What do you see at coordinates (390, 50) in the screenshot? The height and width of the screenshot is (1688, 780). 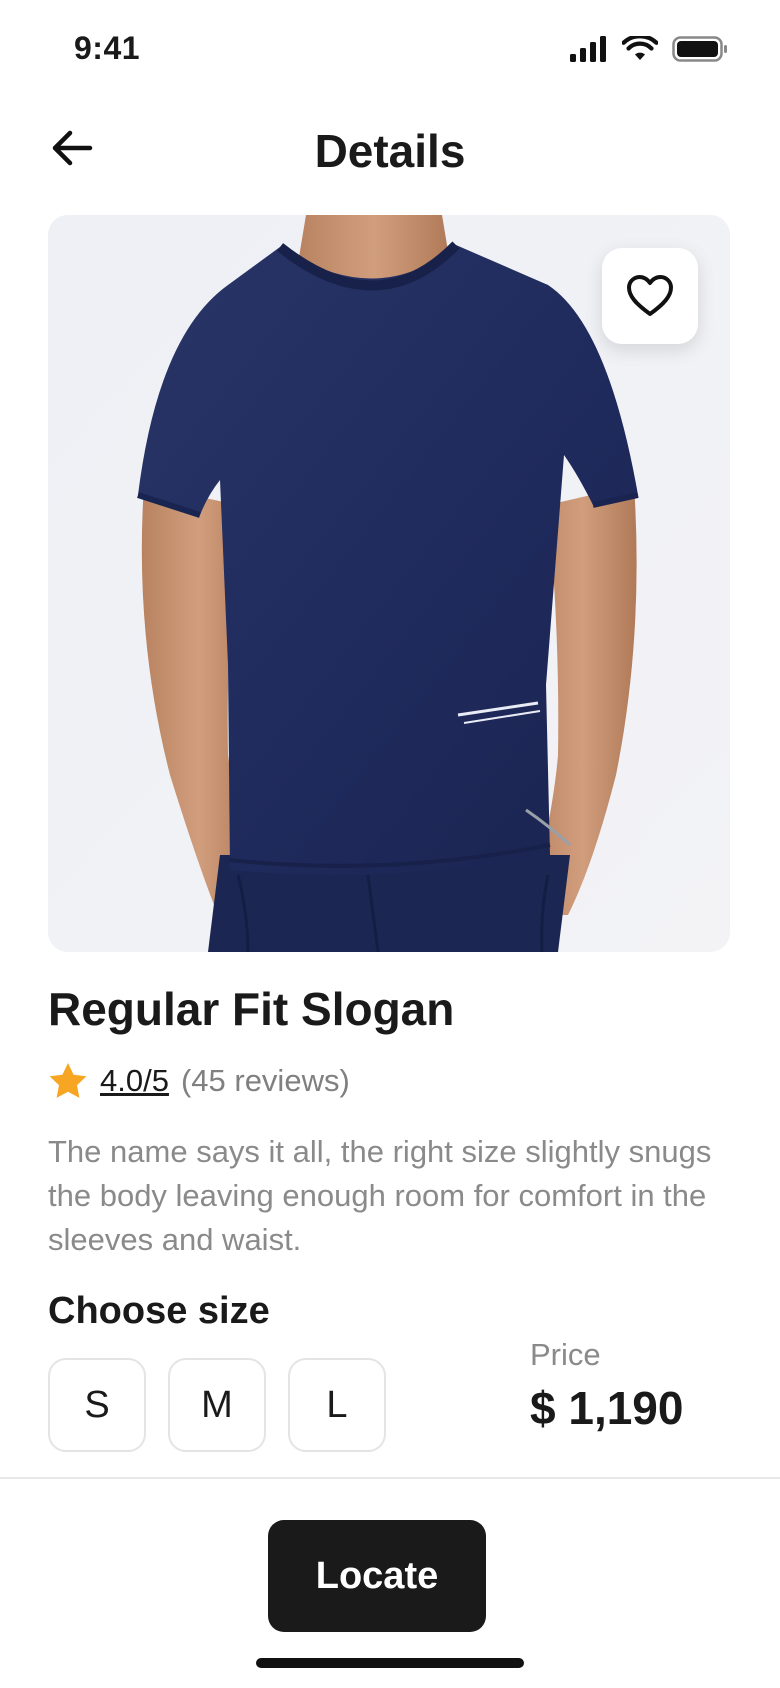 I see `status-bar: 9:41` at bounding box center [390, 50].